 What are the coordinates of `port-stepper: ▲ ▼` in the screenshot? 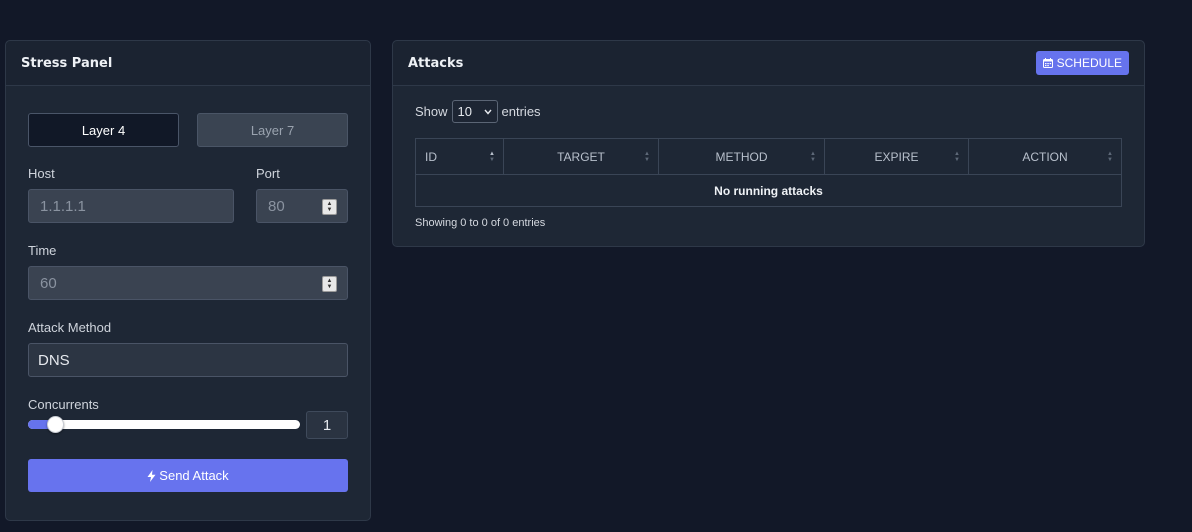 It's located at (329, 207).